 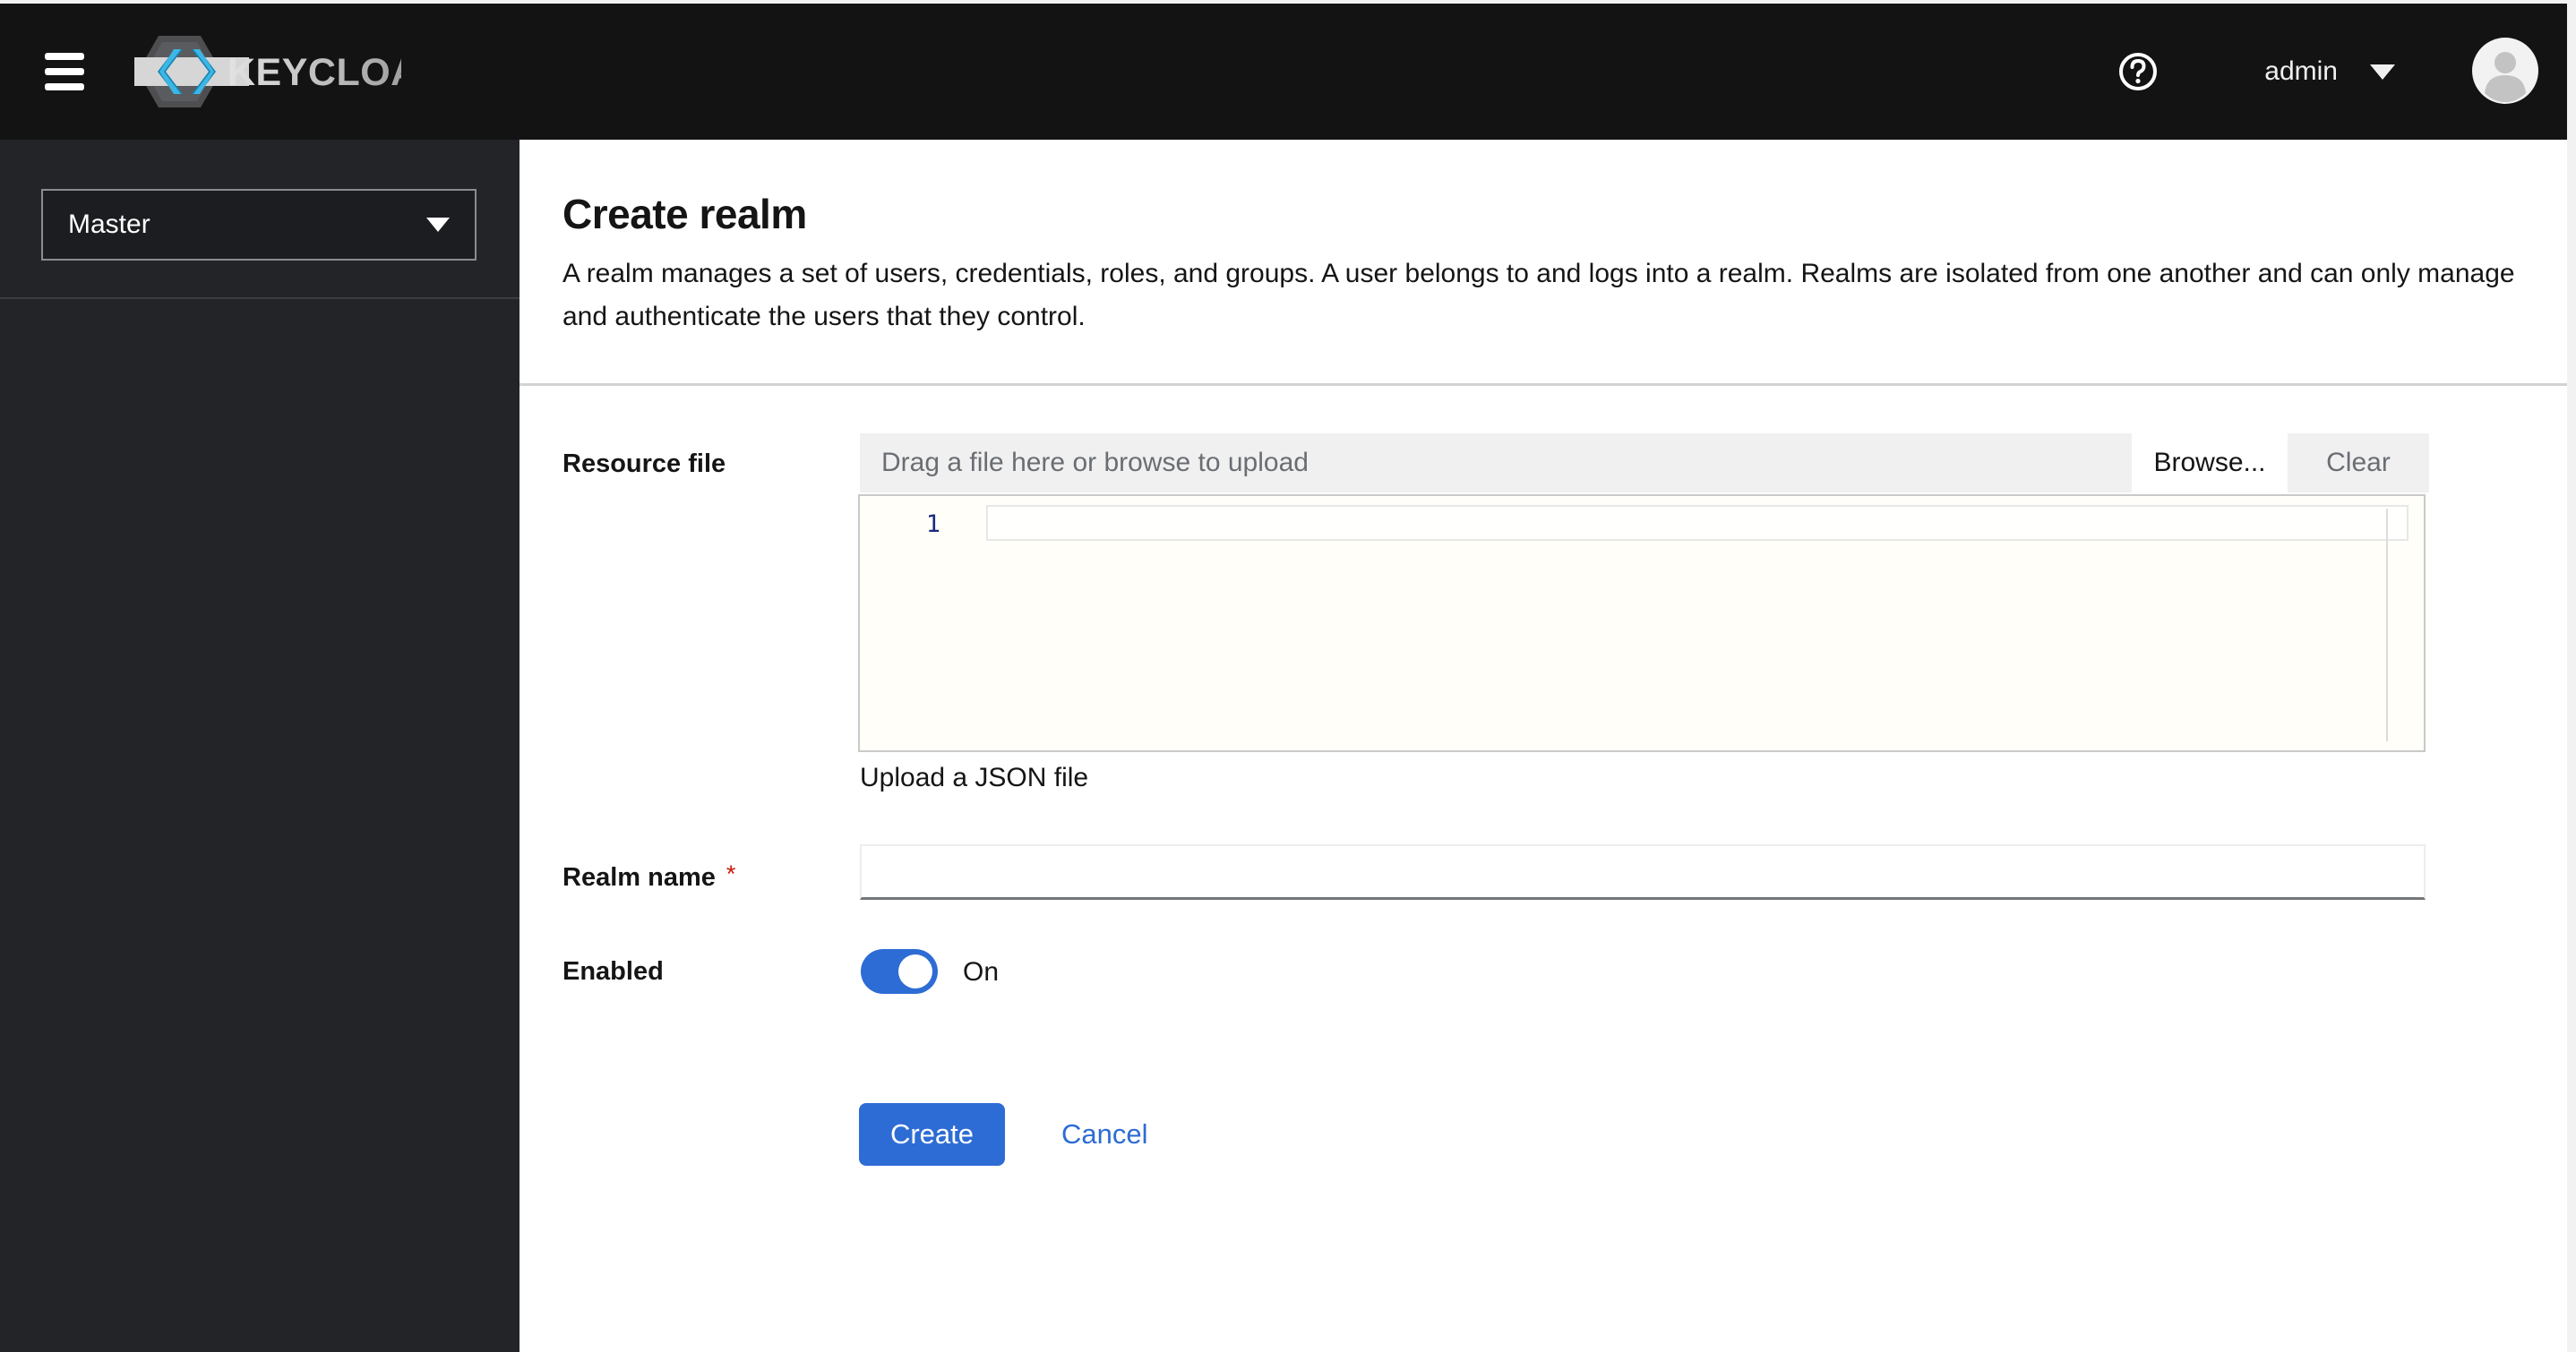 I want to click on scrollbar-track, so click(x=2571, y=676).